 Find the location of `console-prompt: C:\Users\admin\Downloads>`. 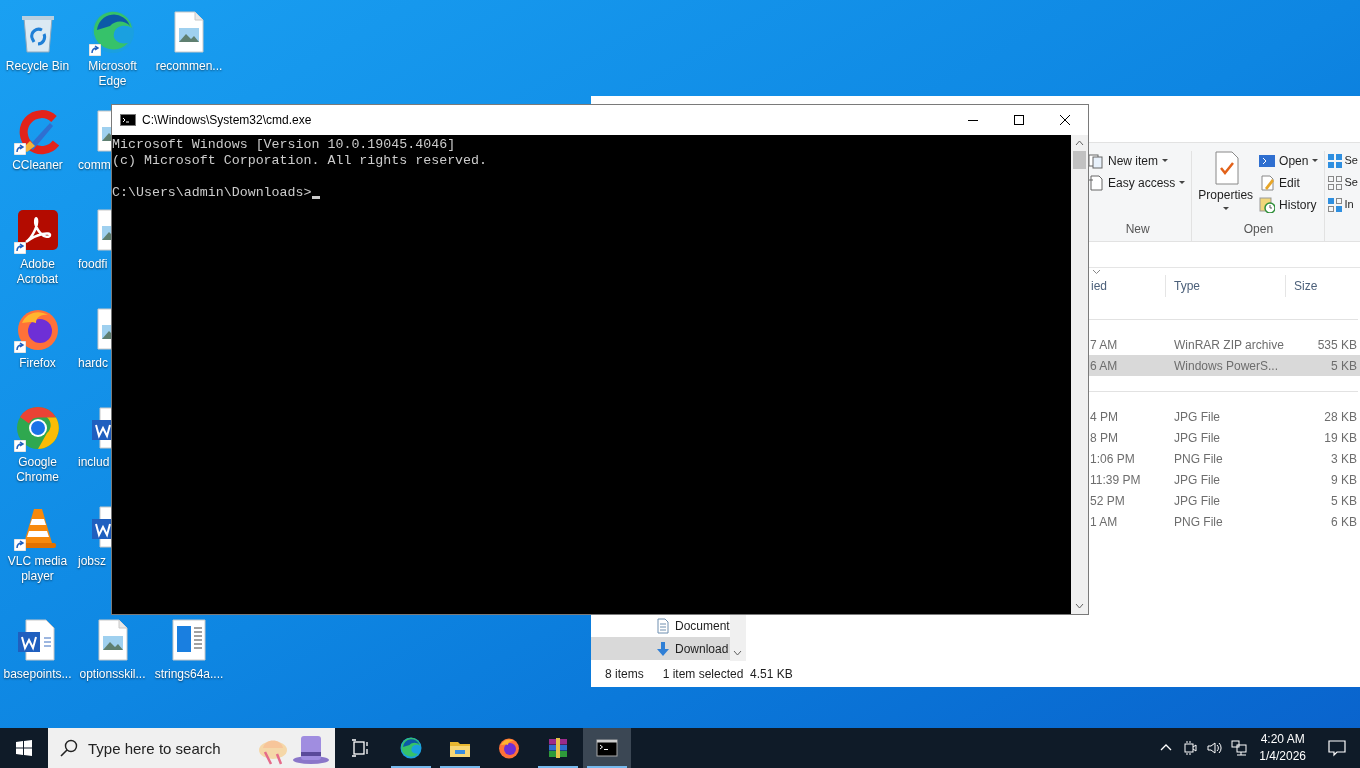

console-prompt: C:\Users\admin\Downloads> is located at coordinates (212, 193).